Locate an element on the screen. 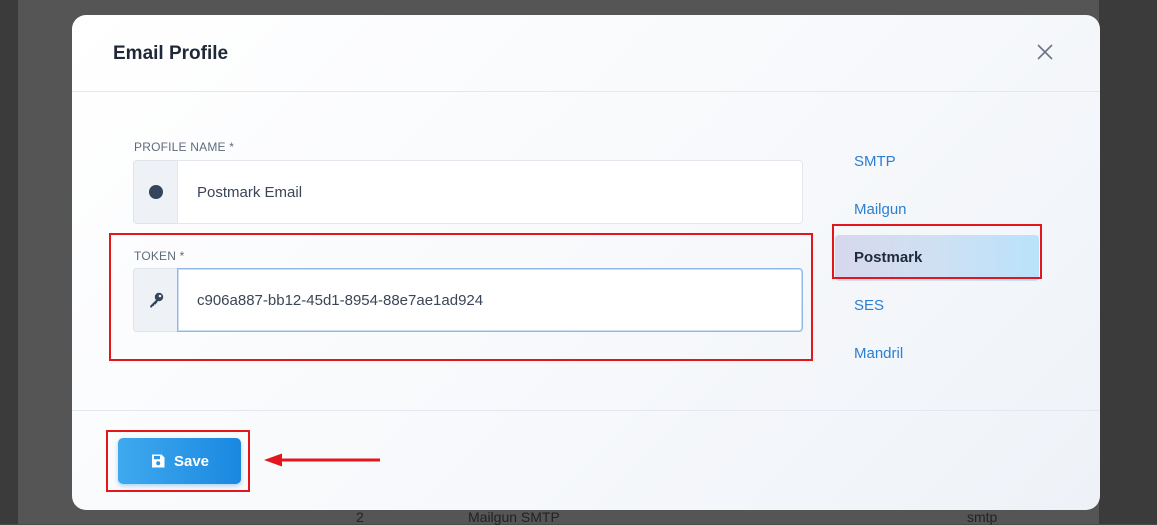 The width and height of the screenshot is (1157, 525). background-cell-name: Mailgun SMTP is located at coordinates (514, 517).